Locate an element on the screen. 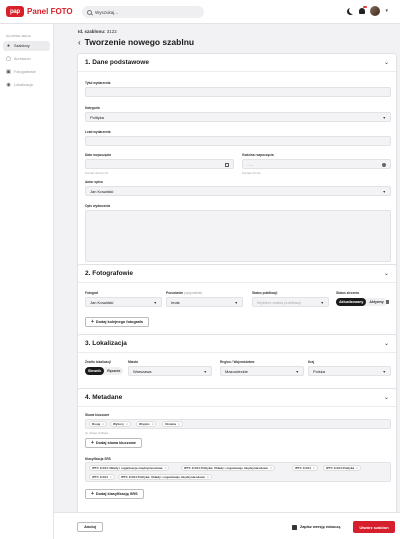  pap-logo-badge: pap is located at coordinates (15, 11).